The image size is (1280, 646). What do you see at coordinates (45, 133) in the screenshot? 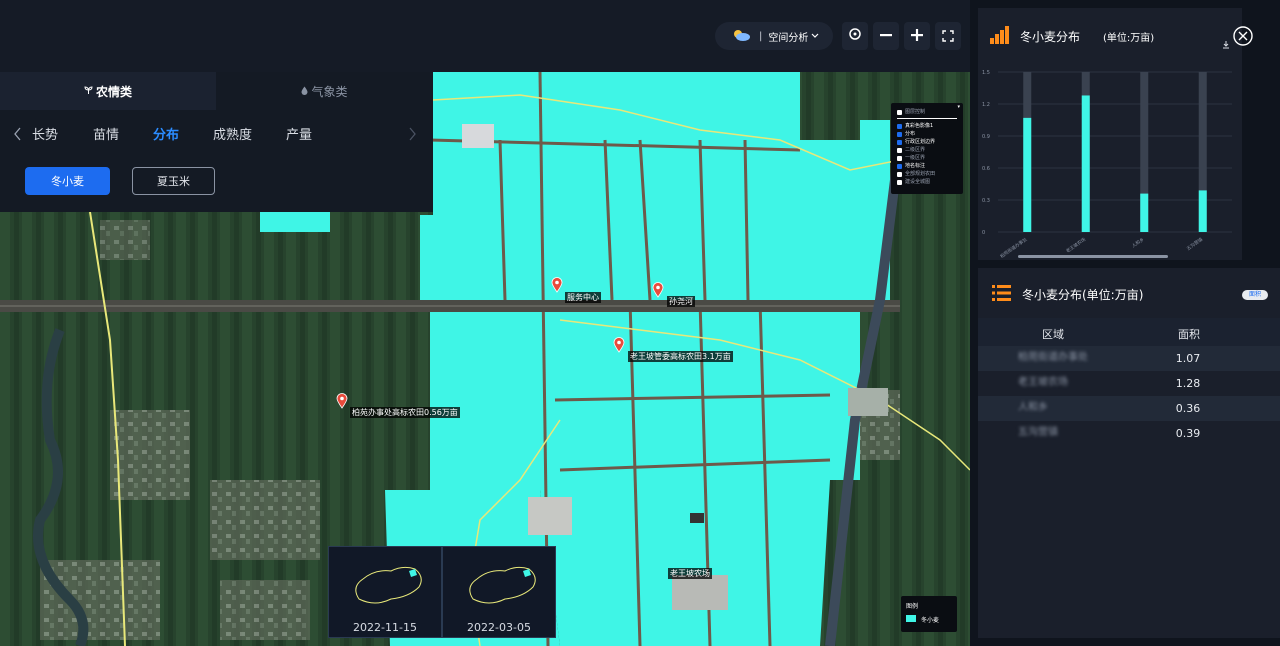
I see `subnav-growth: 长势` at bounding box center [45, 133].